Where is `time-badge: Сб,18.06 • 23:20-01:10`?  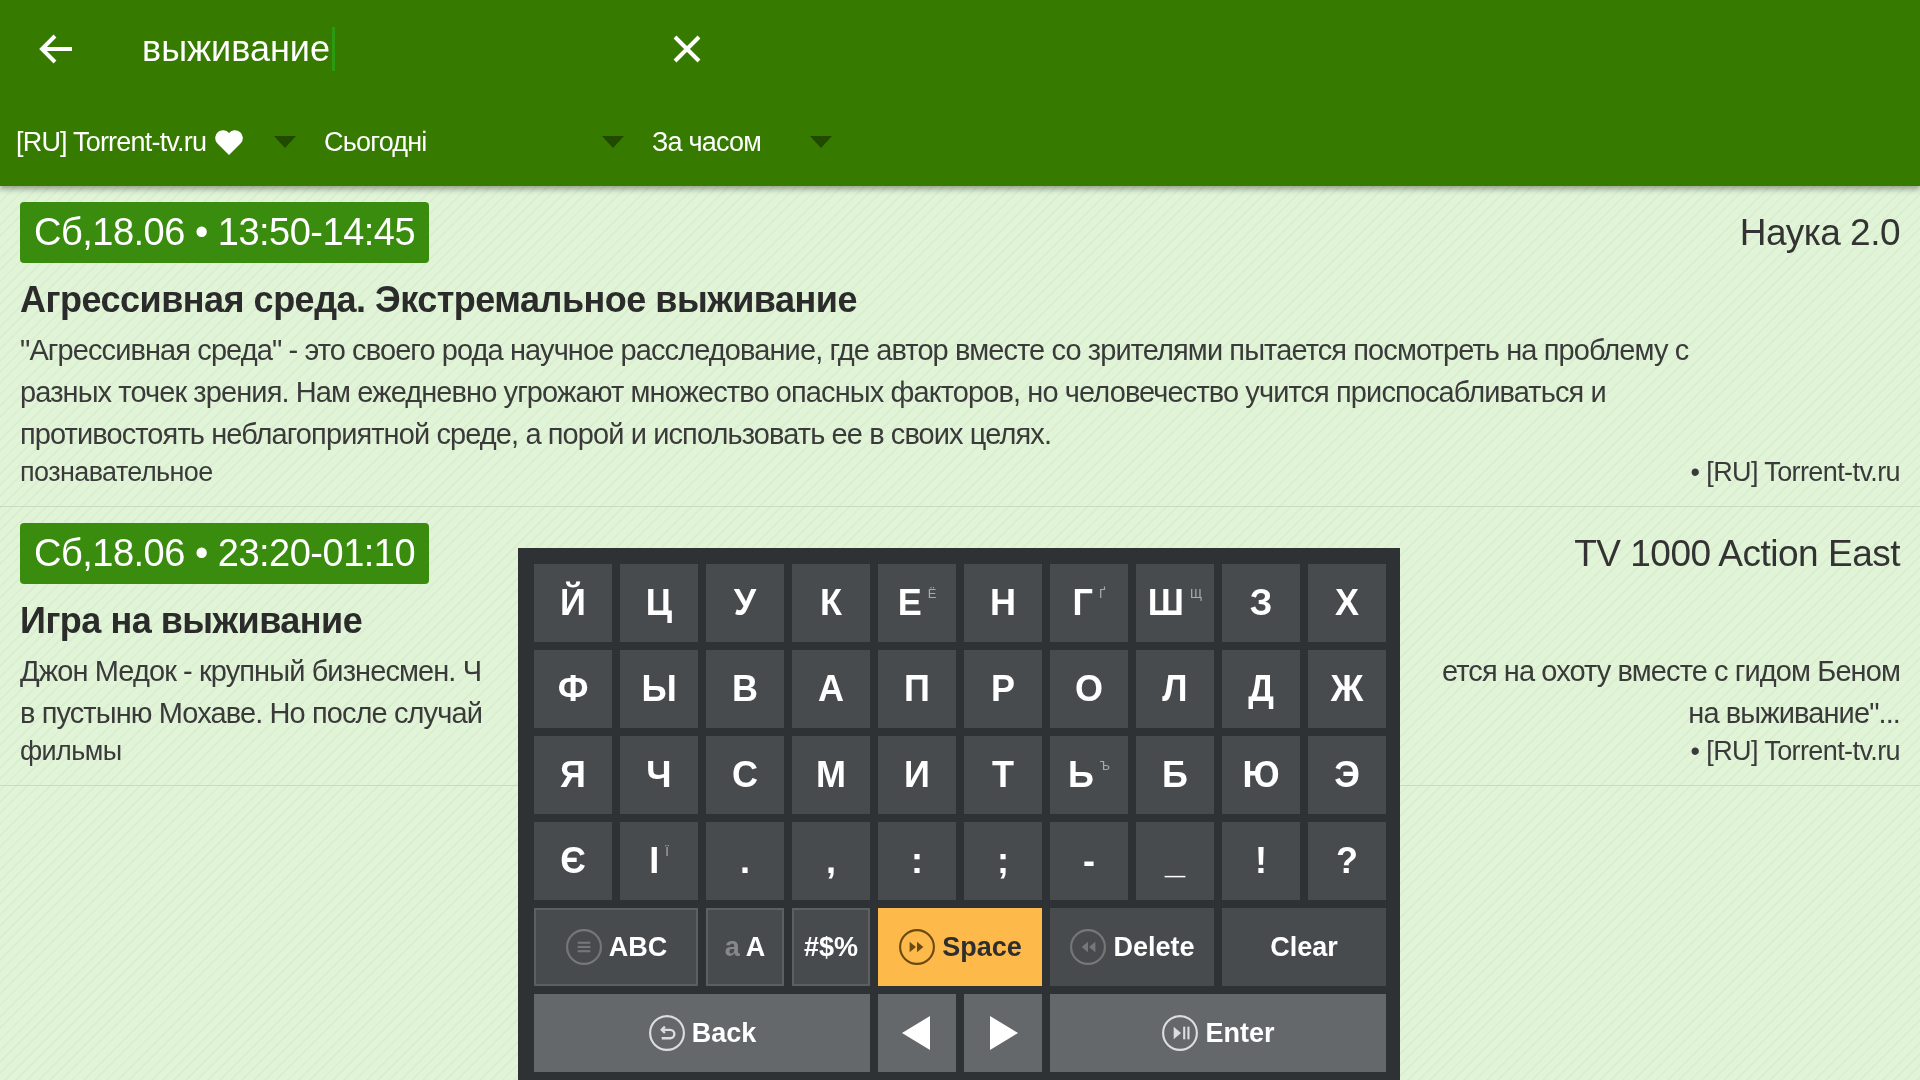
time-badge: Сб,18.06 • 23:20-01:10 is located at coordinates (225, 553).